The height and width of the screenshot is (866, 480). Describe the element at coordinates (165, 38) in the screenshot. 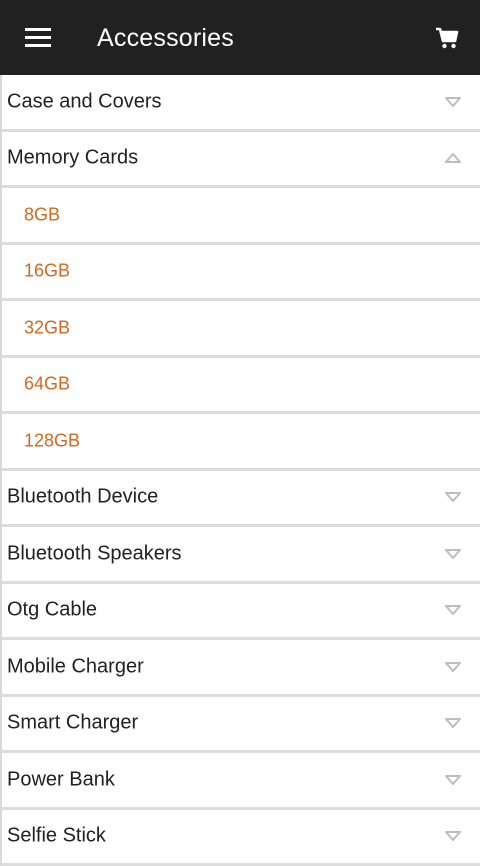

I see `page-title: Accessories` at that location.